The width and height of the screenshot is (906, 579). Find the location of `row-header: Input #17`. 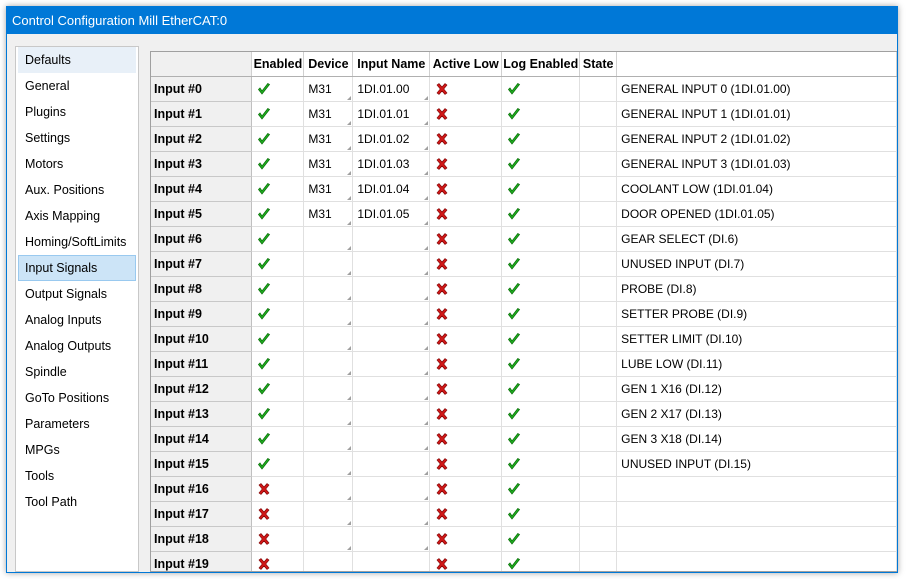

row-header: Input #17 is located at coordinates (202, 514).